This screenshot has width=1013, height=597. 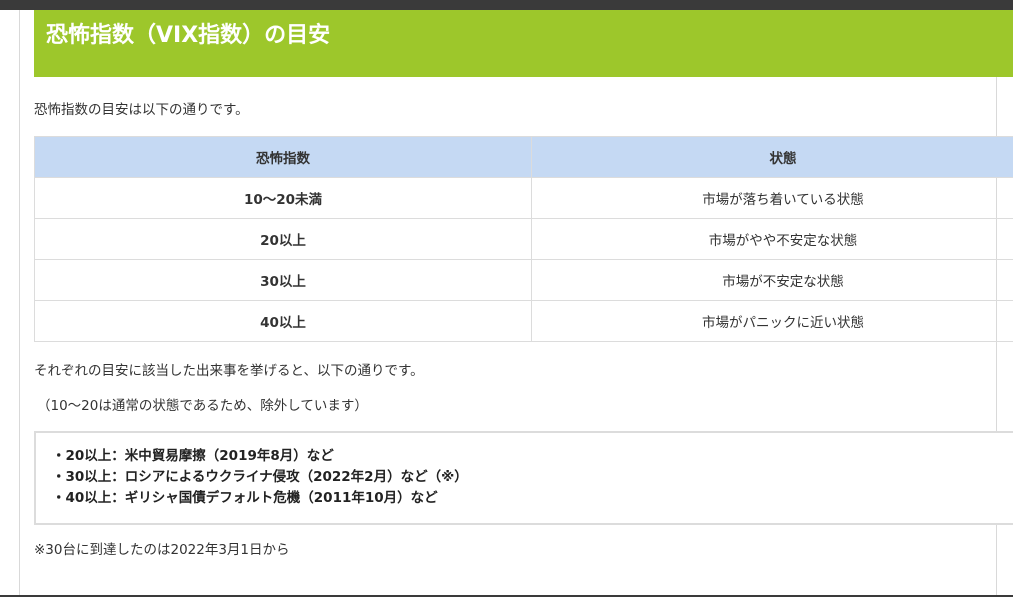 What do you see at coordinates (229, 371) in the screenshot?
I see `events-intro-text: それぞれの目安に該当した出来事を挙げると、以下の通りです。` at bounding box center [229, 371].